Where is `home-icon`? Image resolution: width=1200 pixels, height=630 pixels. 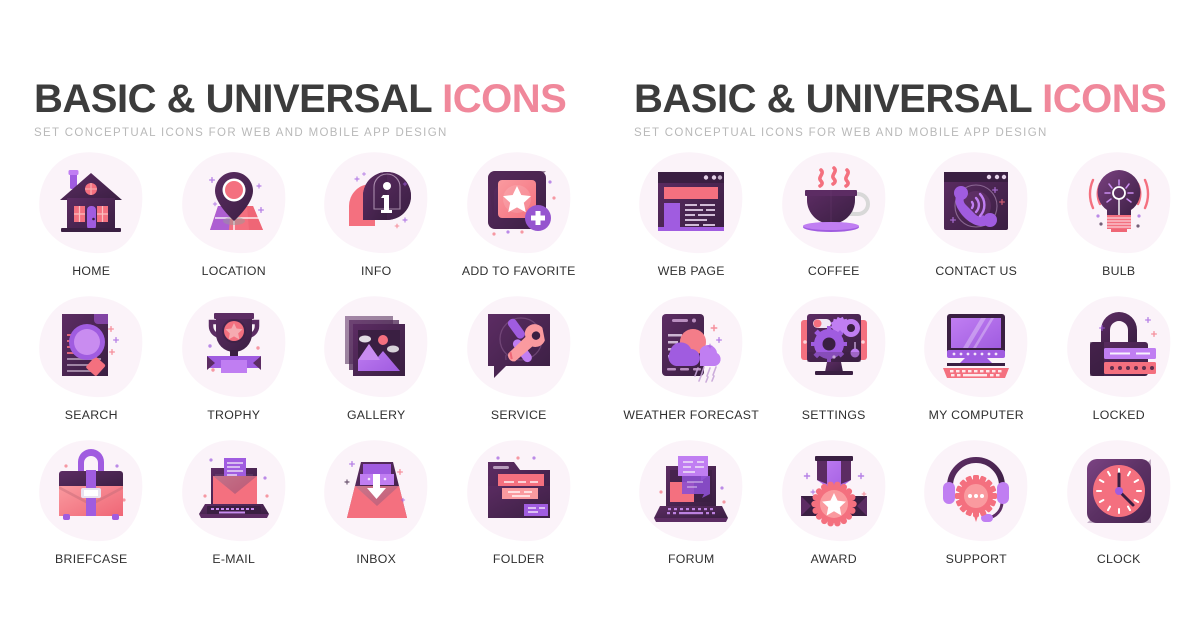 home-icon is located at coordinates (91, 203).